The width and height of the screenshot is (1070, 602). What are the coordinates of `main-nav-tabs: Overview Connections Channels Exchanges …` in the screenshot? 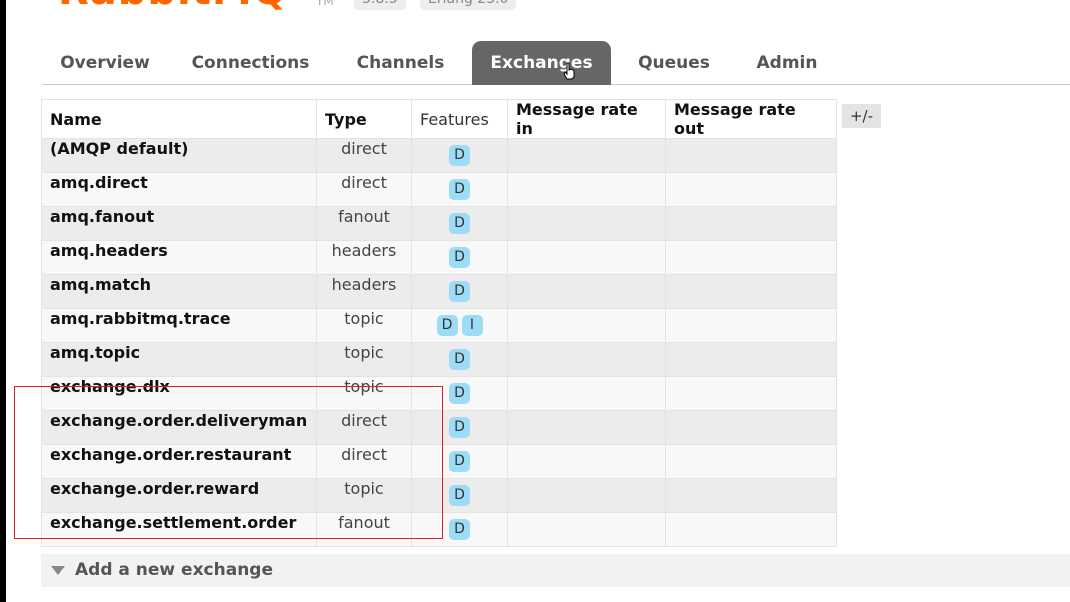 It's located at (556, 63).